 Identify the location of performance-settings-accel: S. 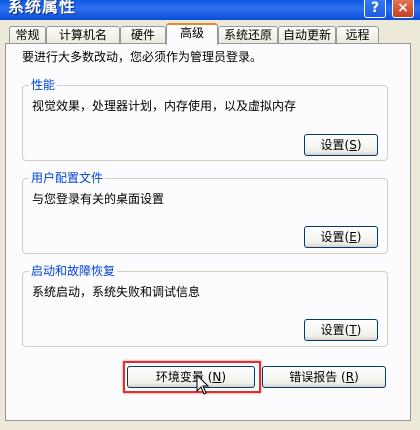
(353, 145).